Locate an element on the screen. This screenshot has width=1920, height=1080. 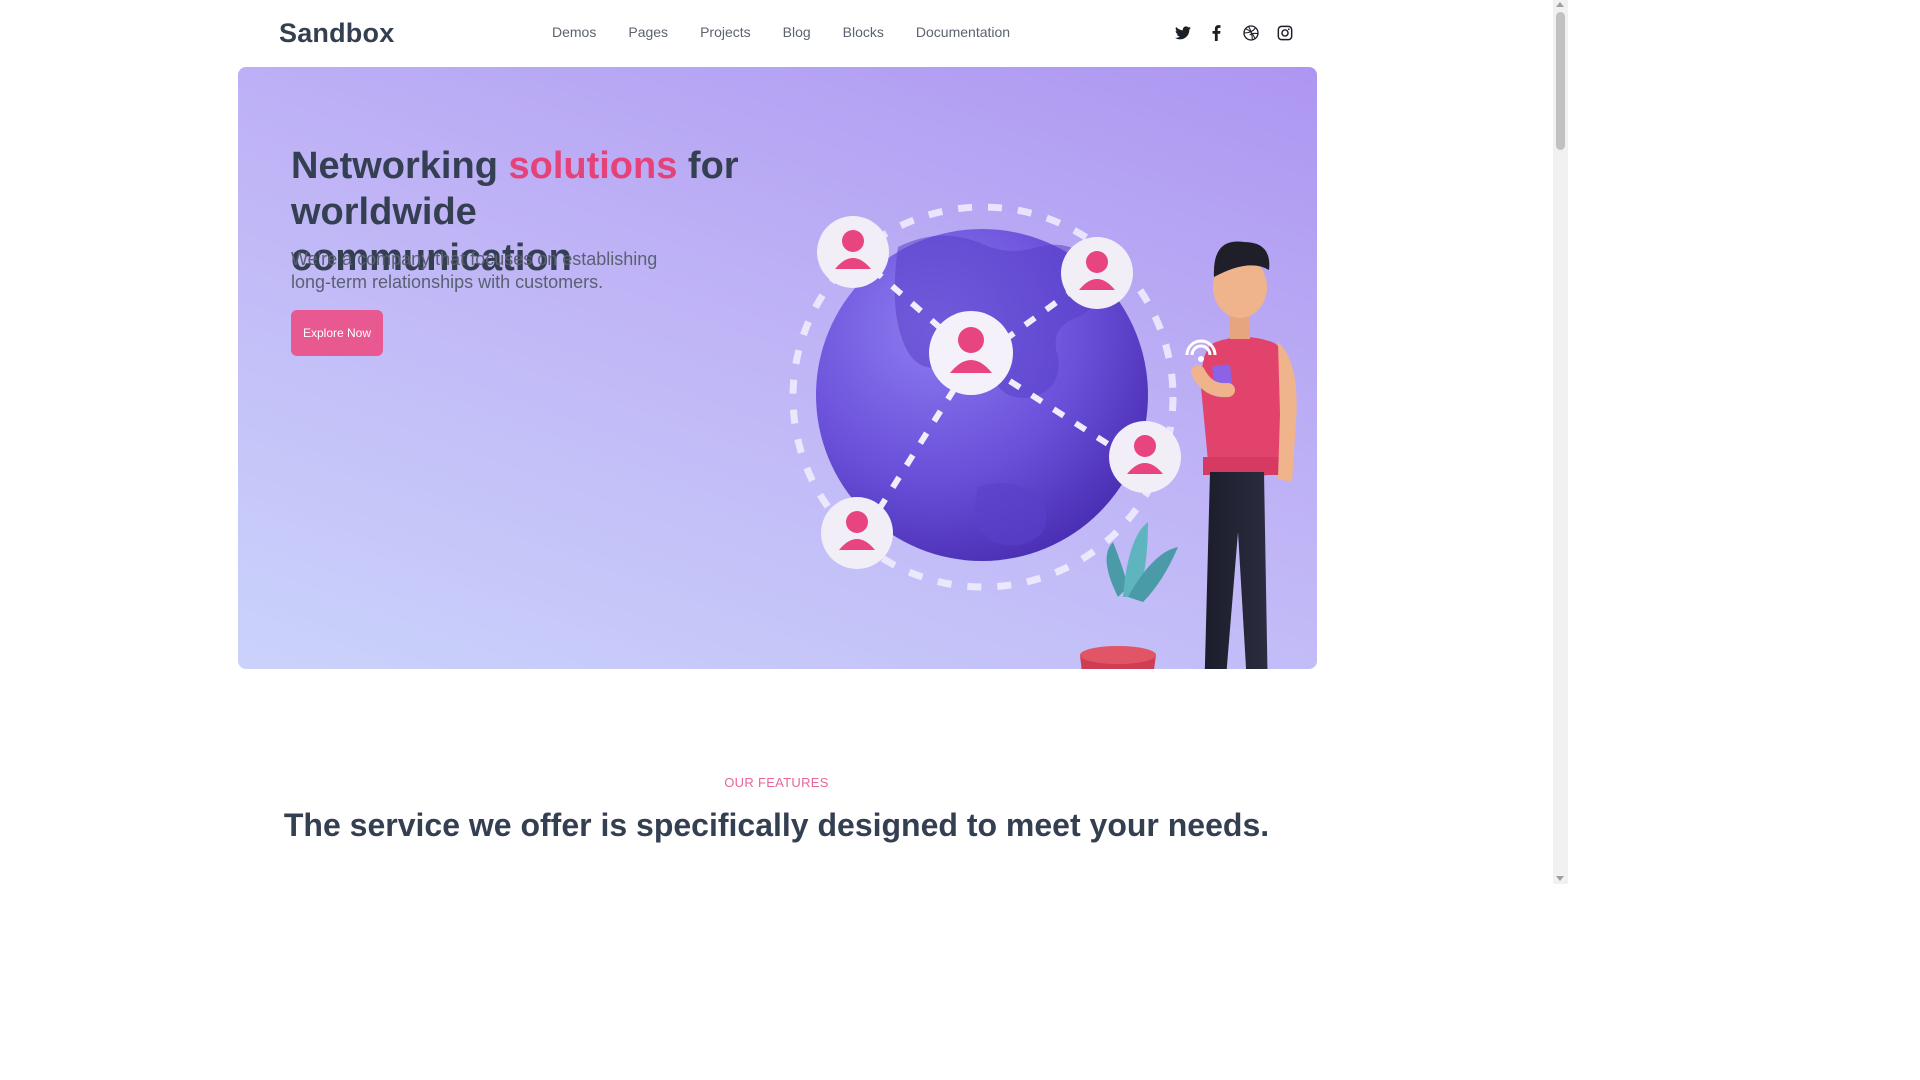
scrollbar-thumb is located at coordinates (1560, 81).